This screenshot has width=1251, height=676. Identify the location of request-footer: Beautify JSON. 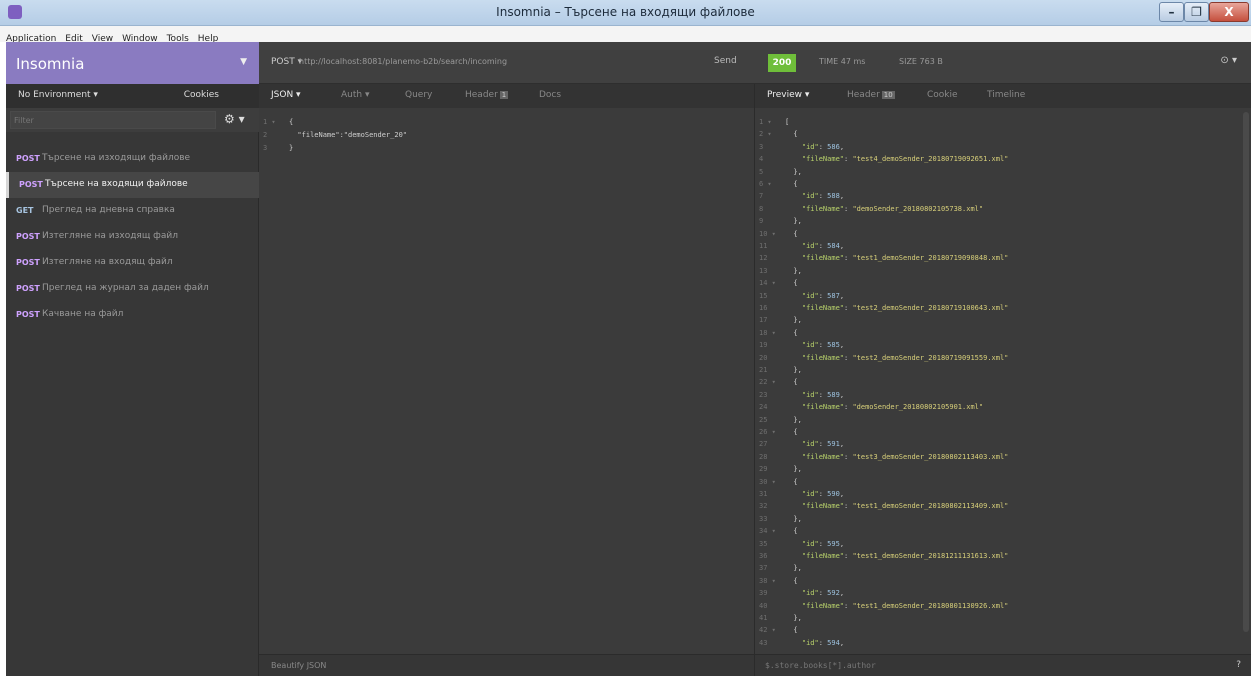
(506, 665).